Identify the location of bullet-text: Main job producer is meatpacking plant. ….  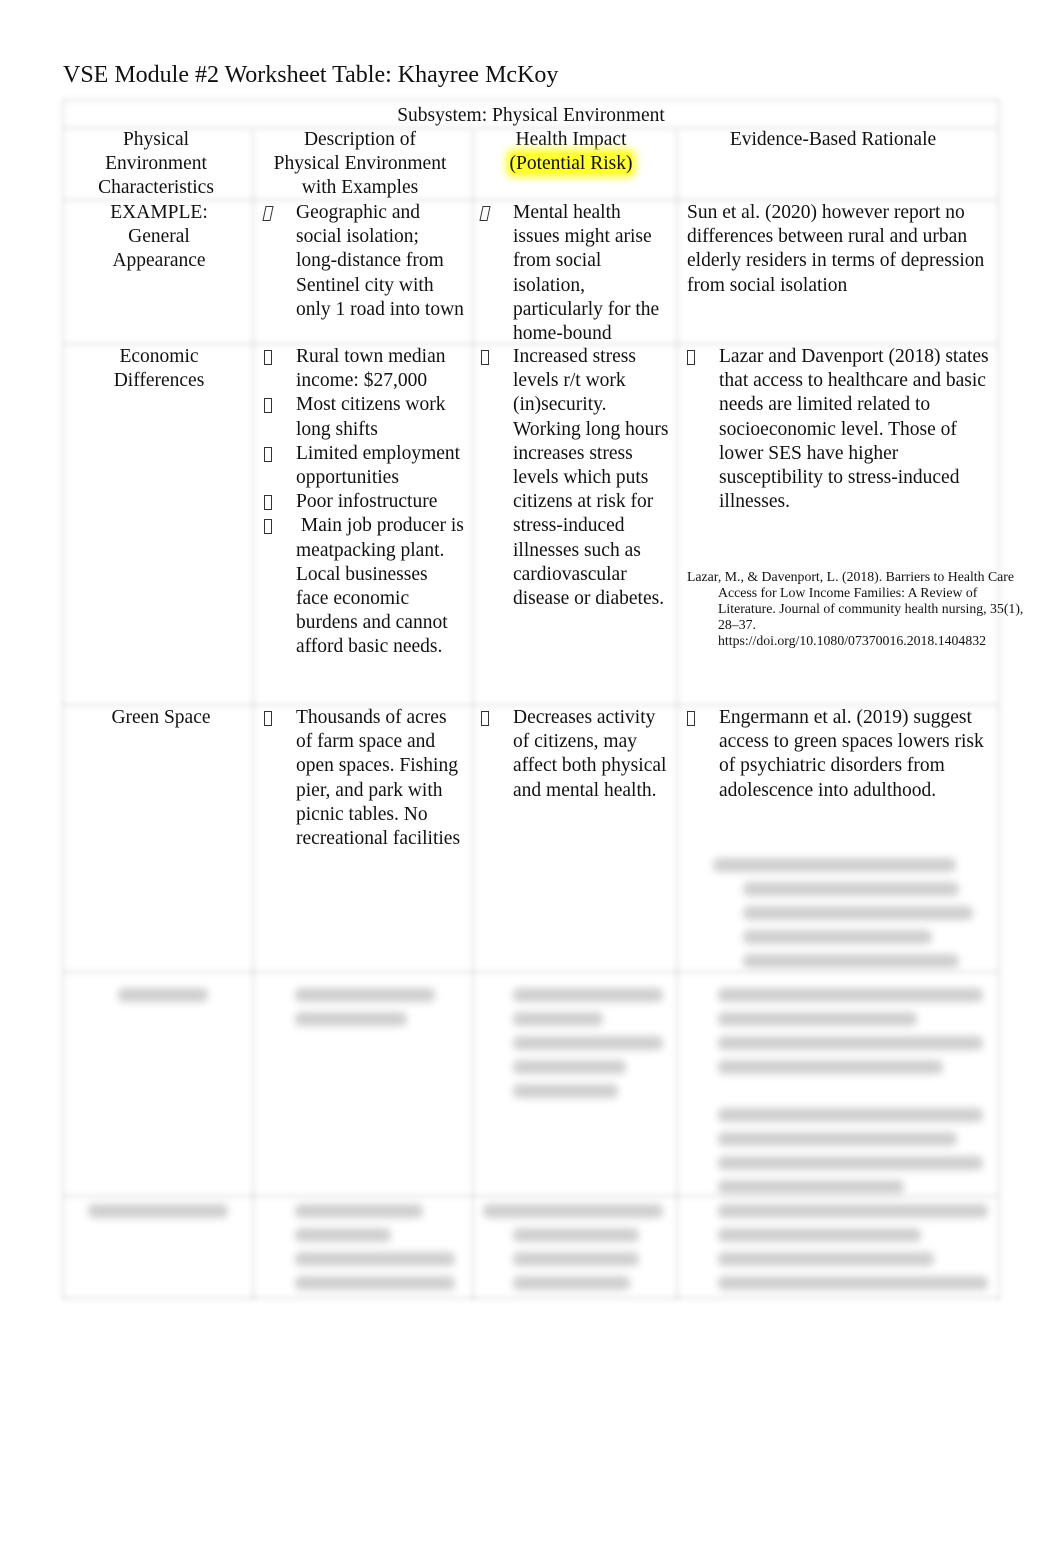
(382, 586).